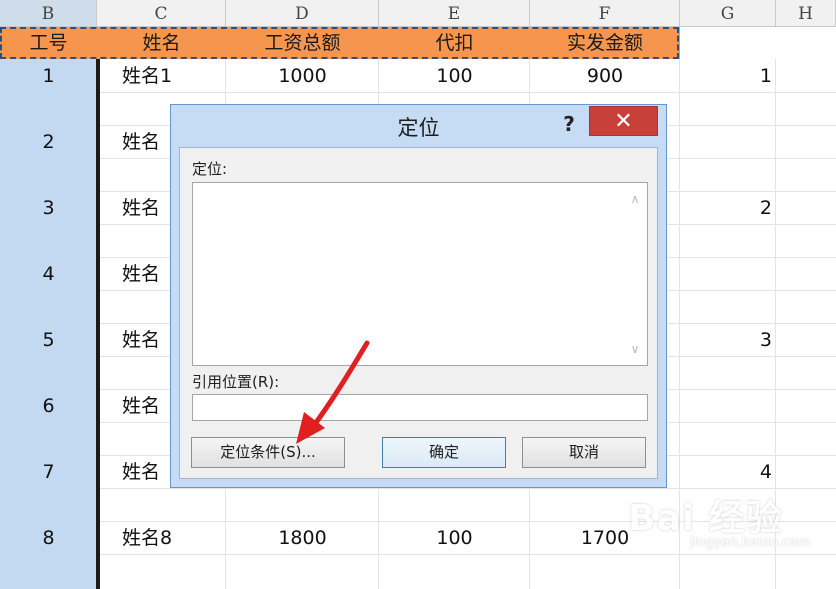 The width and height of the screenshot is (836, 589). Describe the element at coordinates (48, 274) in the screenshot. I see `cell-id: 4` at that location.